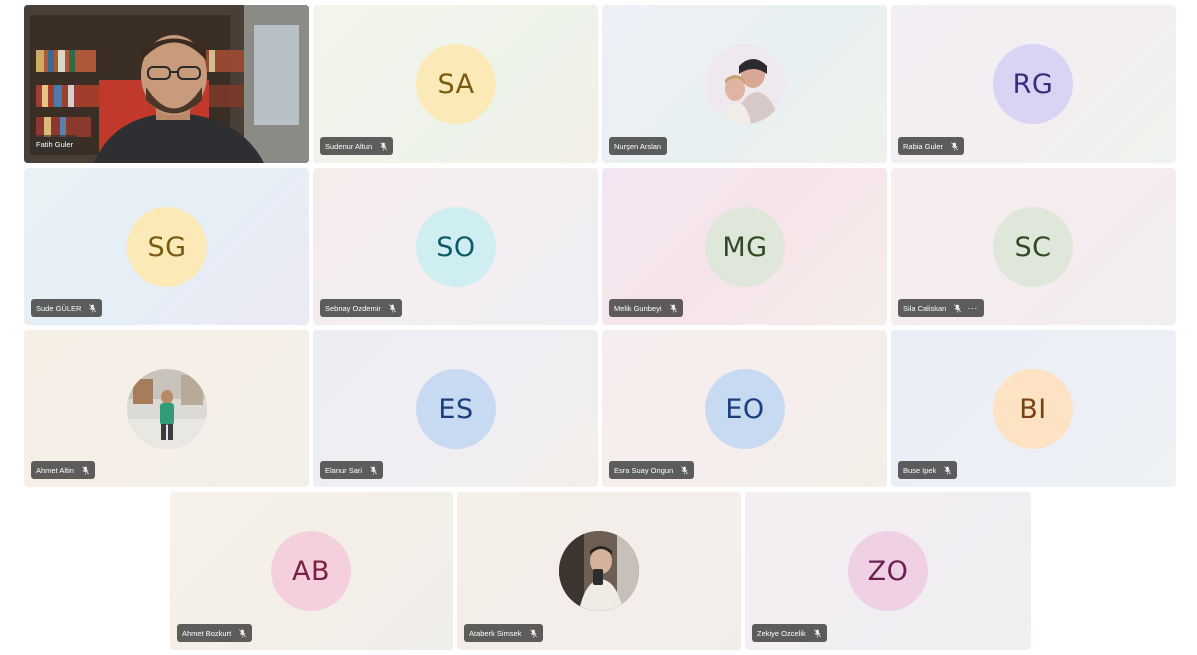 Image resolution: width=1197 pixels, height=655 pixels. I want to click on avatar-initials: MG, so click(745, 247).